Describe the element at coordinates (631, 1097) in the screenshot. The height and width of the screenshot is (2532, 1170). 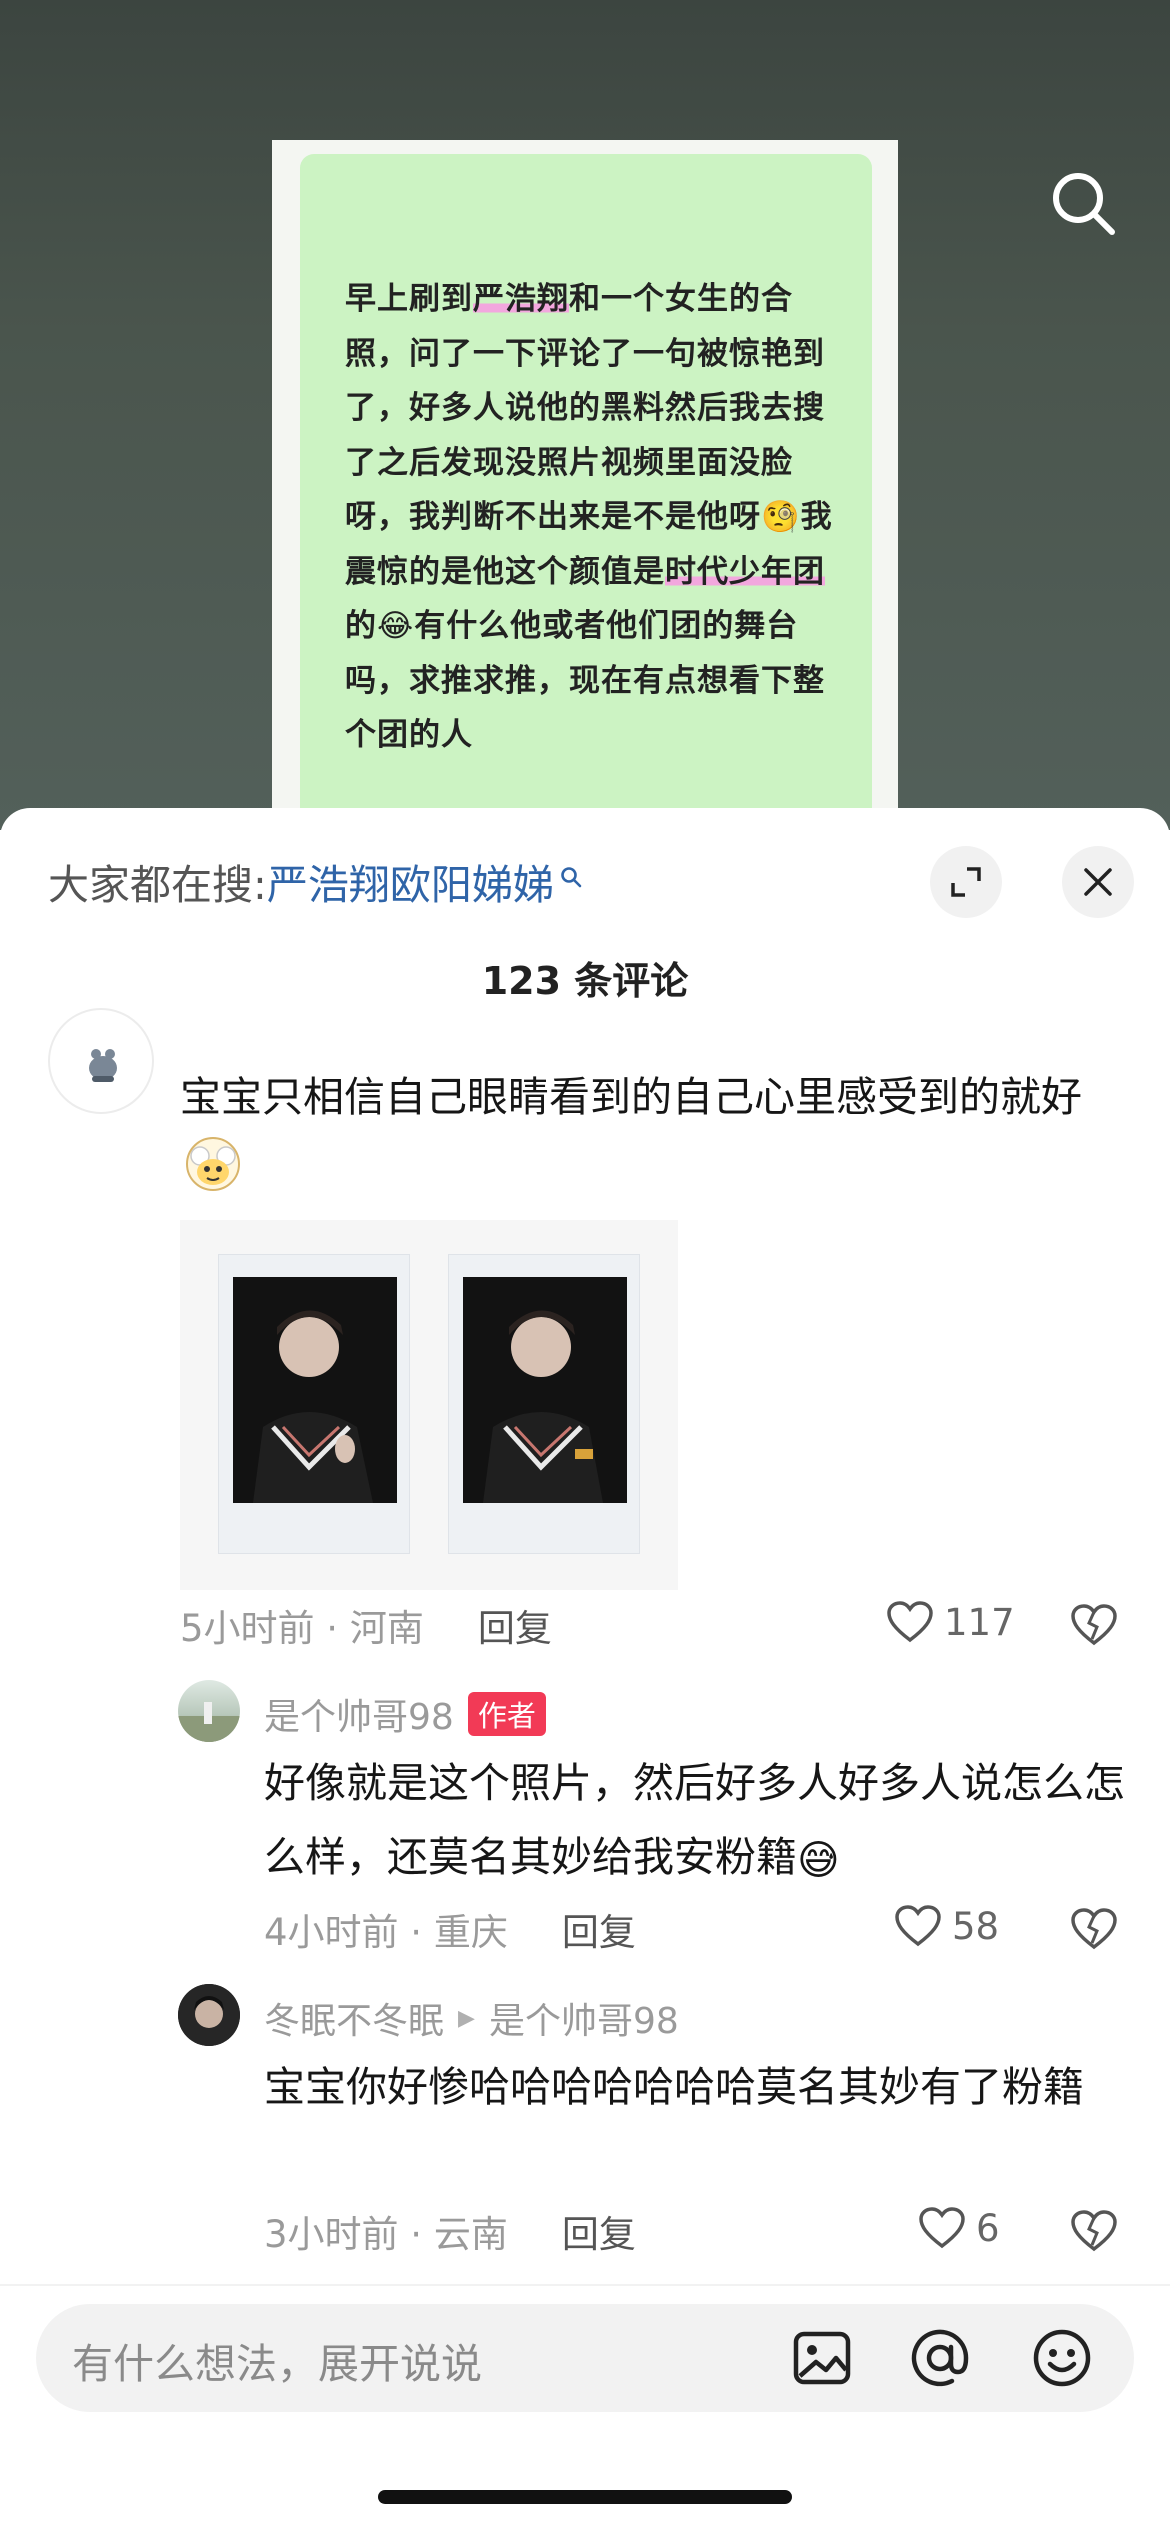
I see `comment-body: 宝宝只相信自己眼睛看到的自己心里感受到的就好` at that location.